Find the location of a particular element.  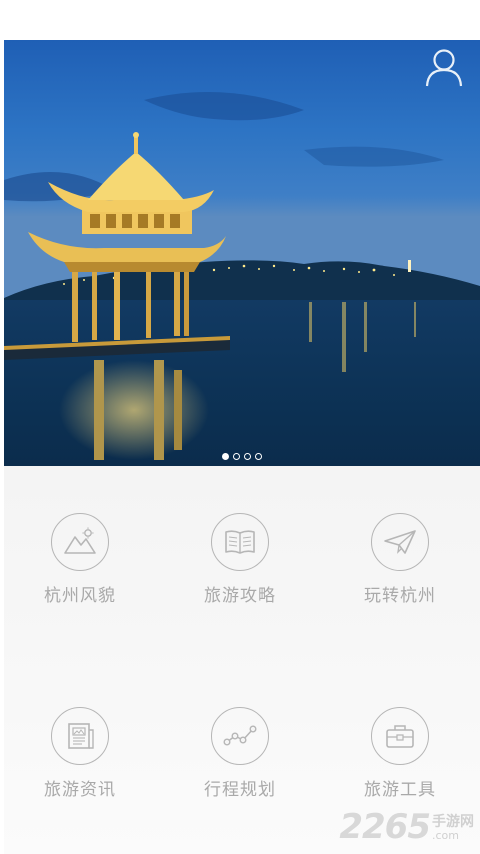

menu-item-itinerary-planning: 行程规划 is located at coordinates (240, 754).